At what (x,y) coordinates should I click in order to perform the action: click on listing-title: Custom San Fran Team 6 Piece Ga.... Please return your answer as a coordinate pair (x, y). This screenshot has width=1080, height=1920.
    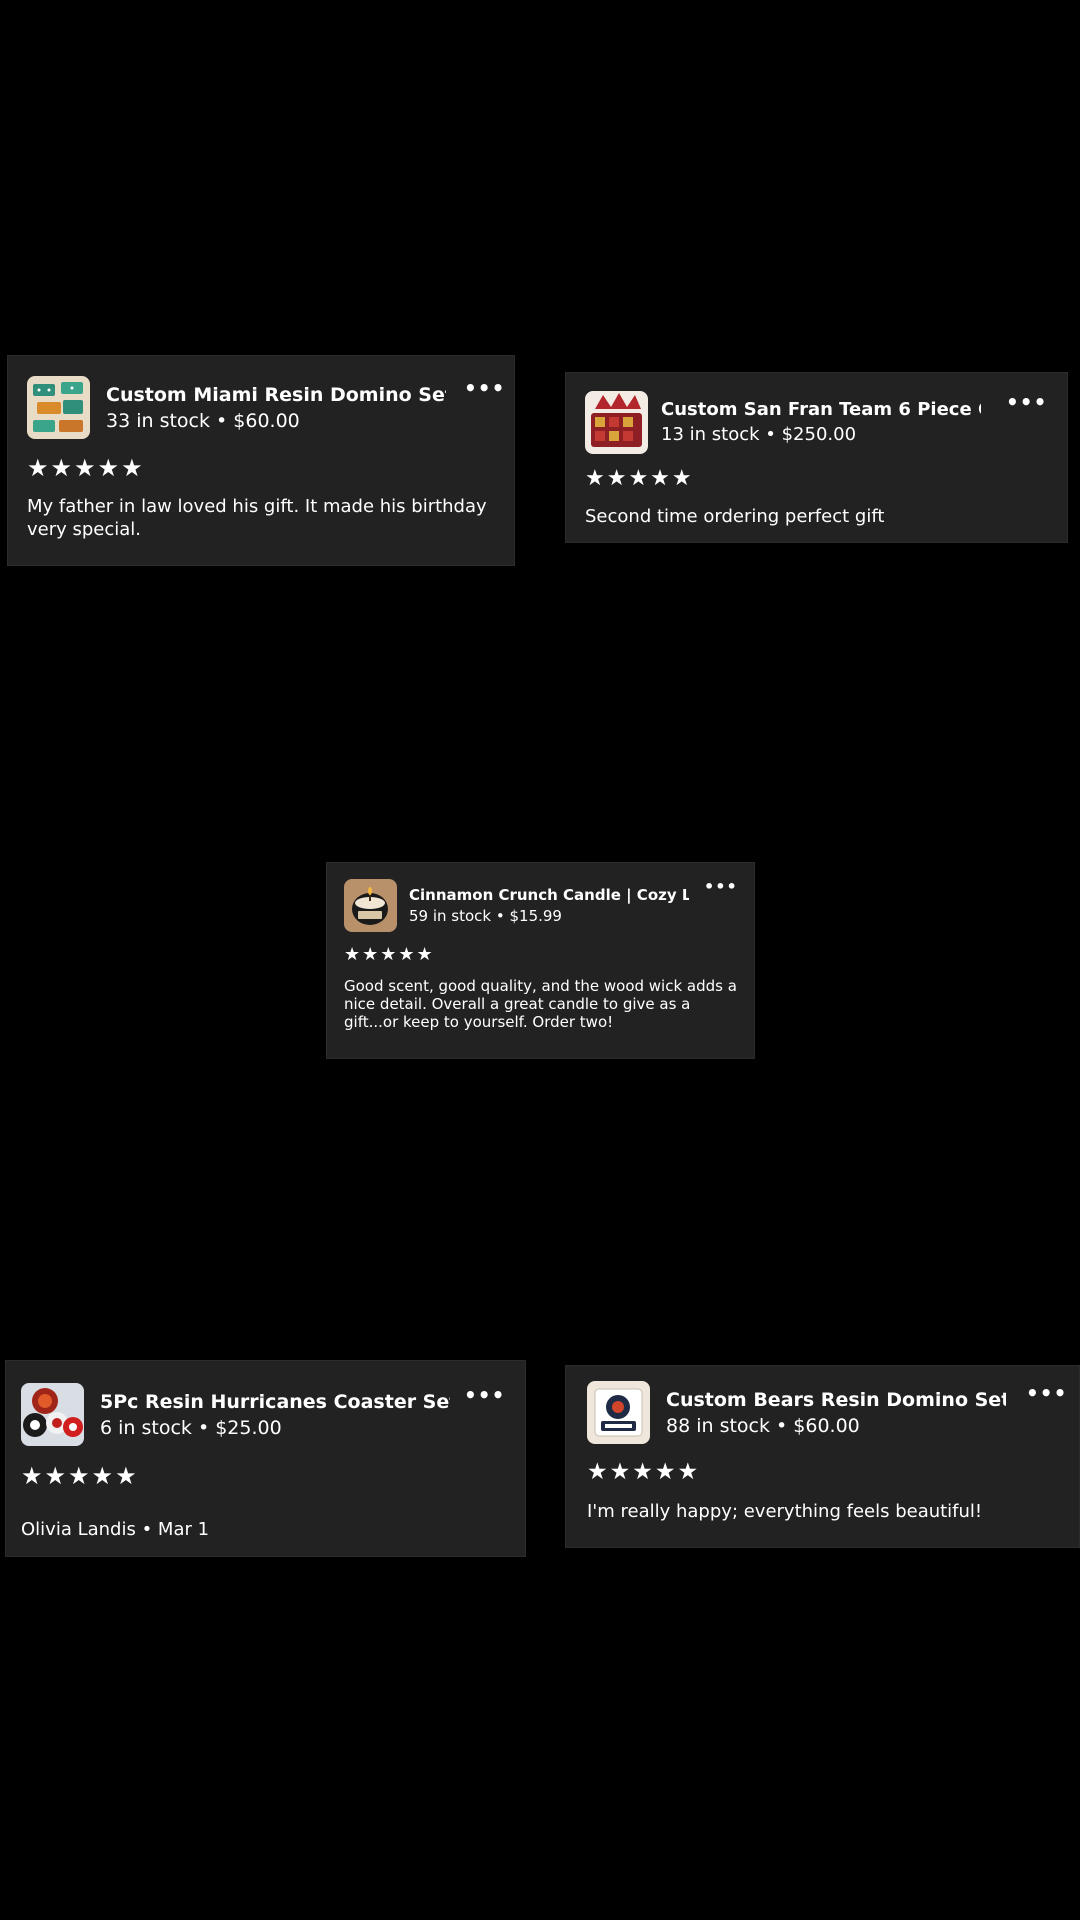
    Looking at the image, I should click on (821, 409).